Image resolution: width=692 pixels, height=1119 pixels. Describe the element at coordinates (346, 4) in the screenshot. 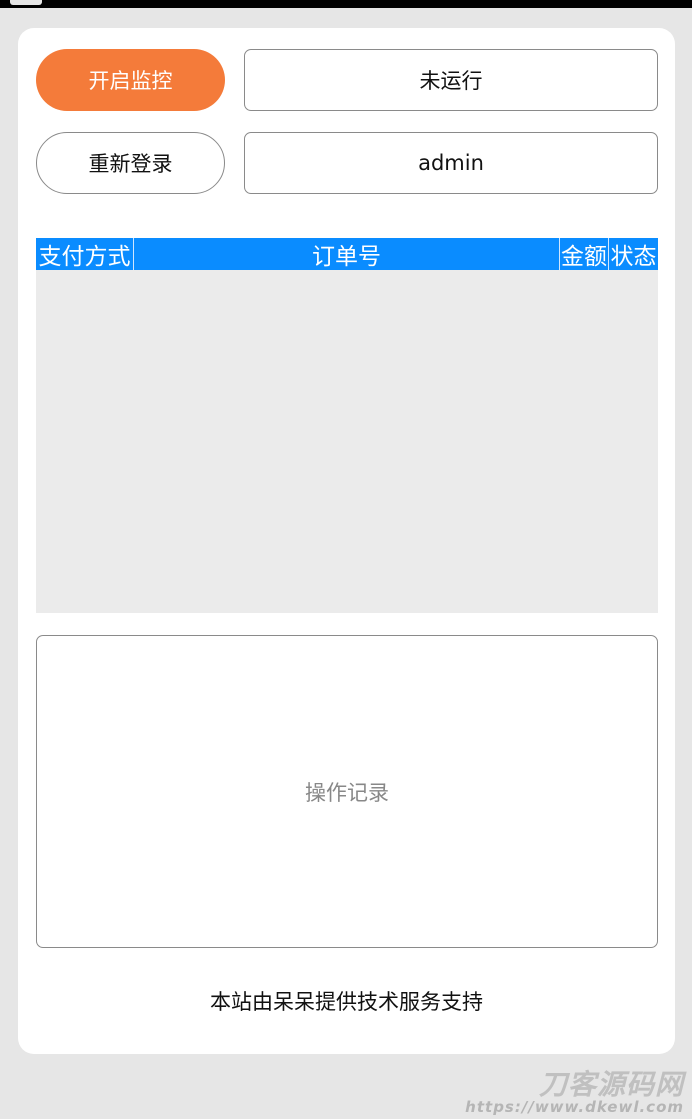

I see `top-status-bar` at that location.